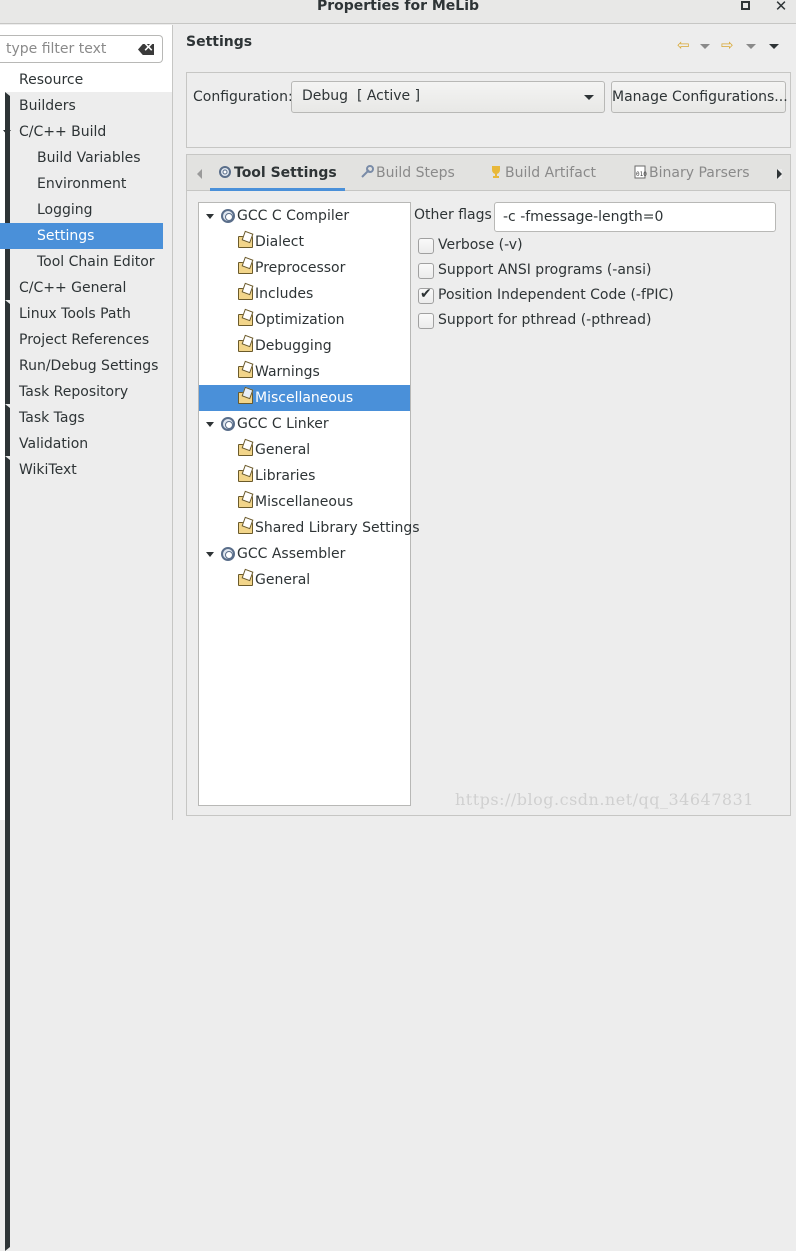 The height and width of the screenshot is (1251, 796). I want to click on nav-item-build-variables: Build Variables, so click(81, 158).